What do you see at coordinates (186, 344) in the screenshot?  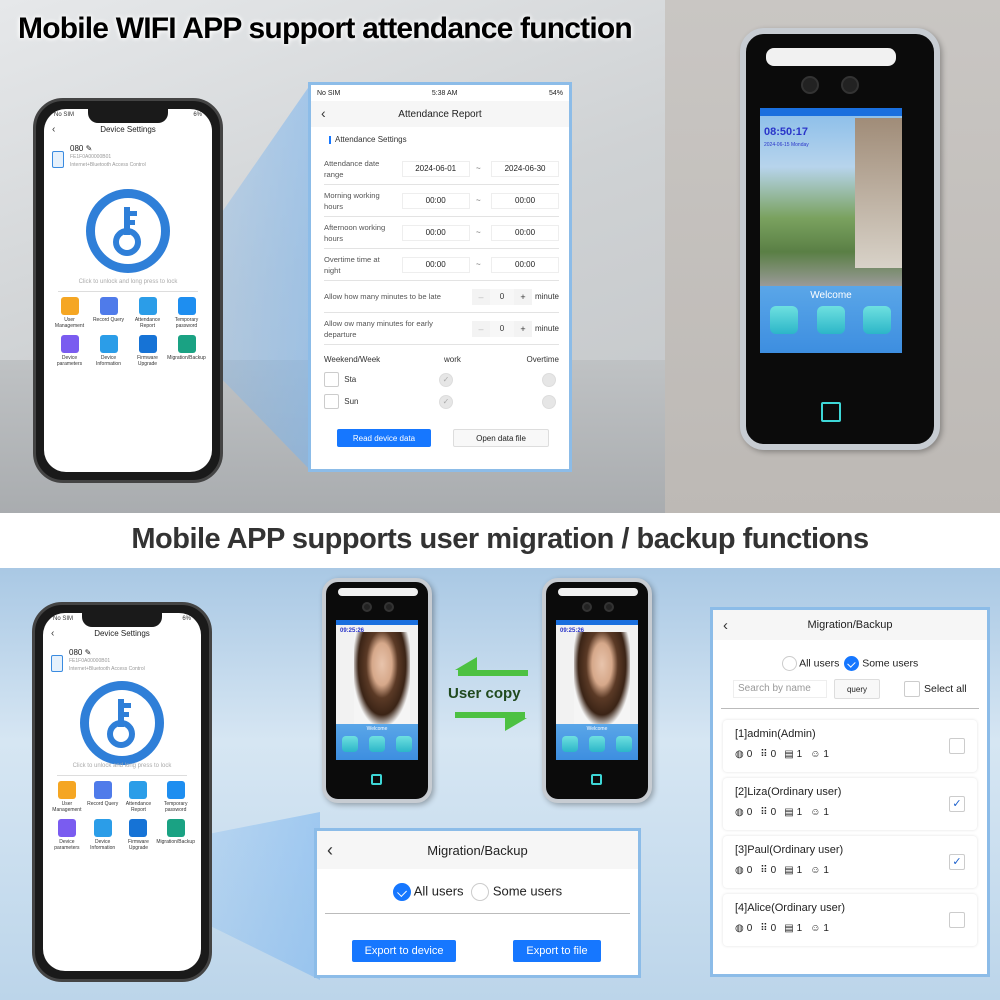 I see `share-icon` at bounding box center [186, 344].